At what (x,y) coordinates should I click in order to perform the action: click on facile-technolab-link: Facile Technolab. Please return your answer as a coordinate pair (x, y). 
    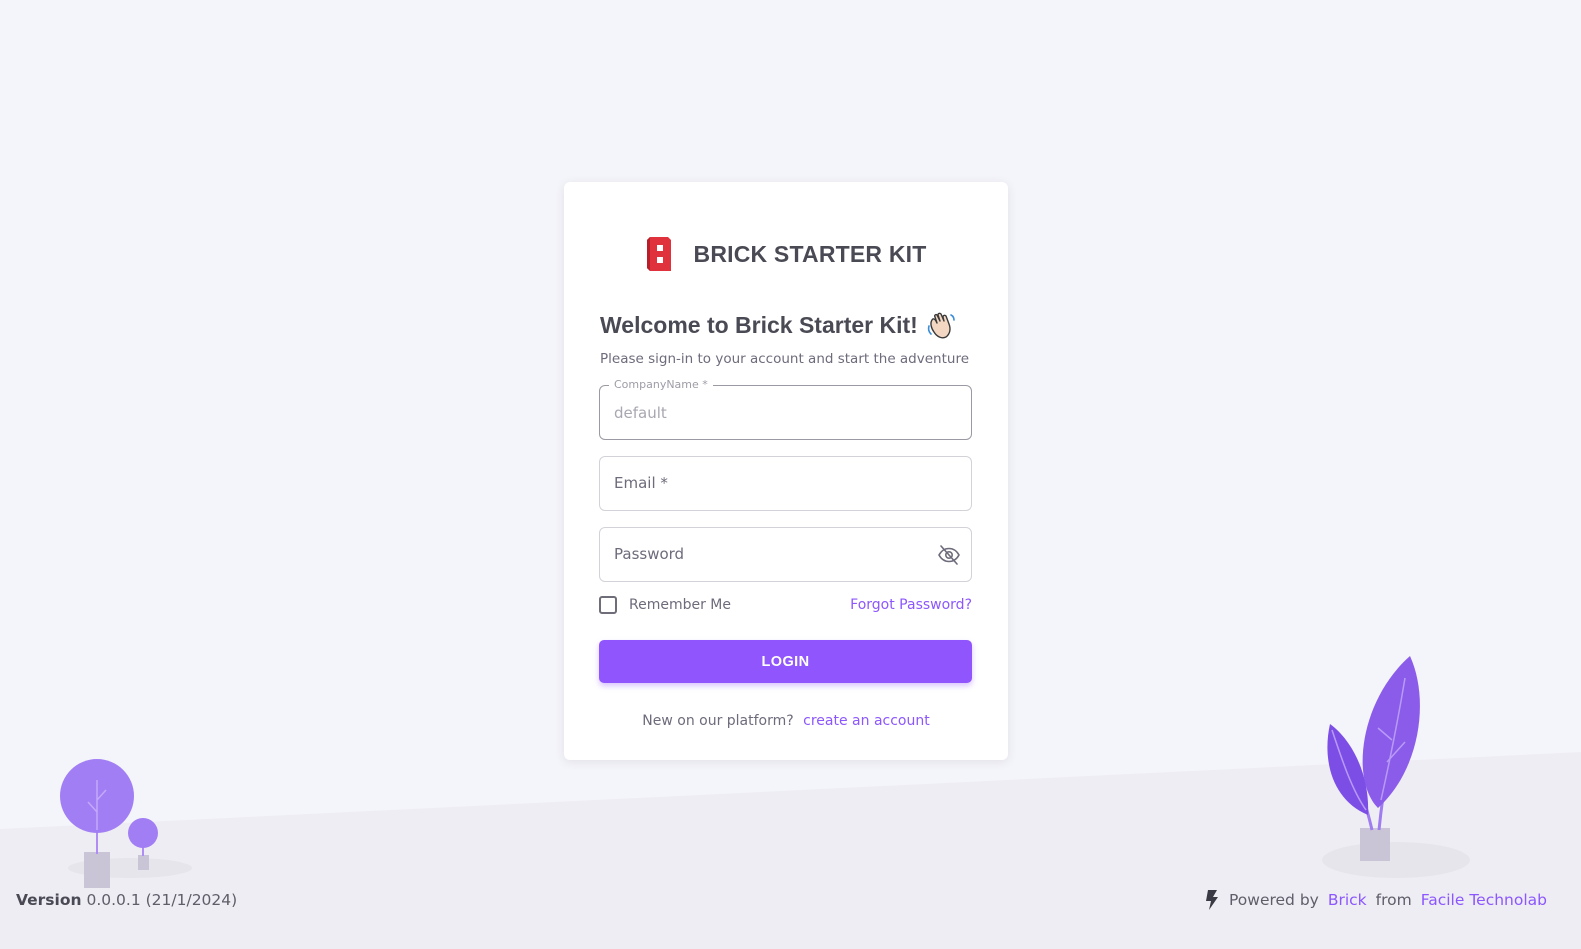
    Looking at the image, I should click on (1484, 900).